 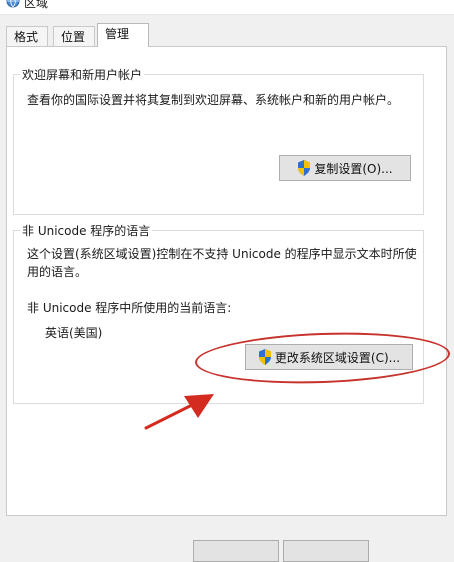 I want to click on welcome-group-title: 欢迎屏幕和新用户帐户, so click(x=82, y=74).